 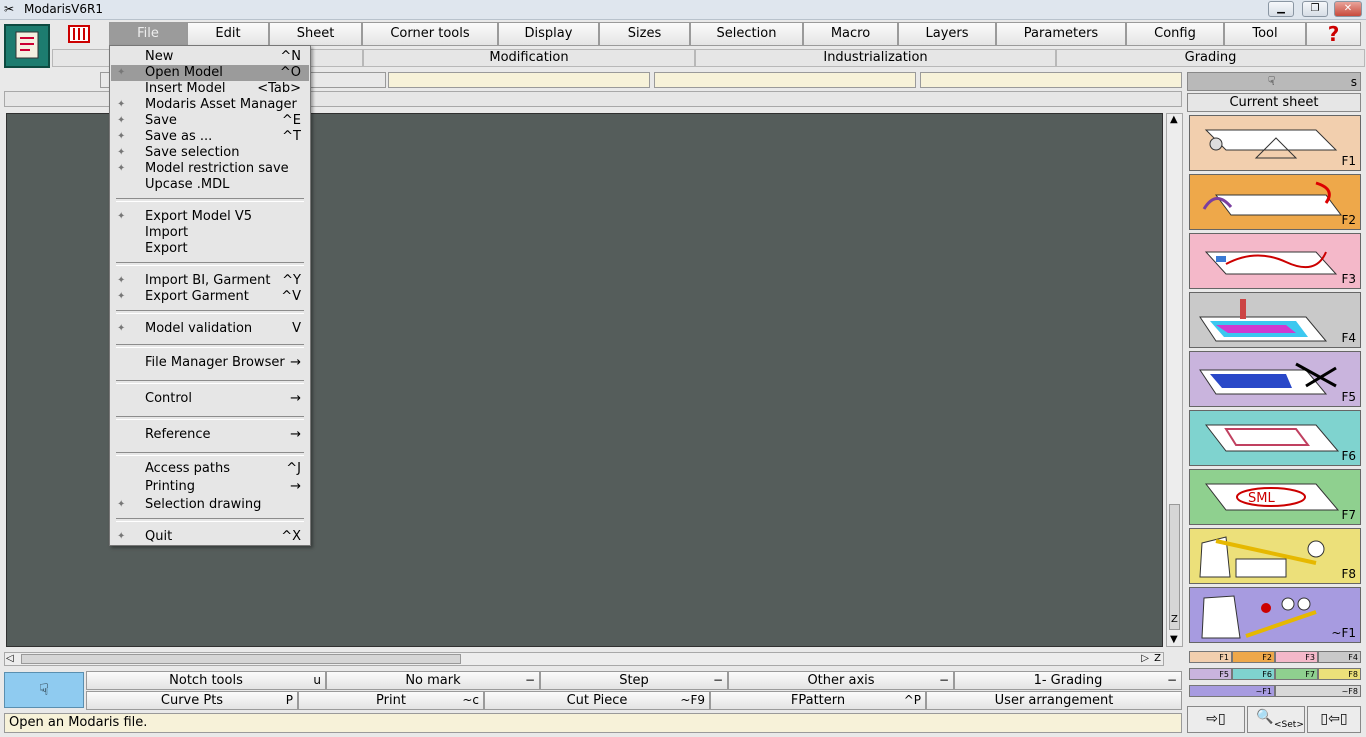 What do you see at coordinates (210, 217) in the screenshot?
I see `menu-item-export-model-v5: ✦ Export Model V5` at bounding box center [210, 217].